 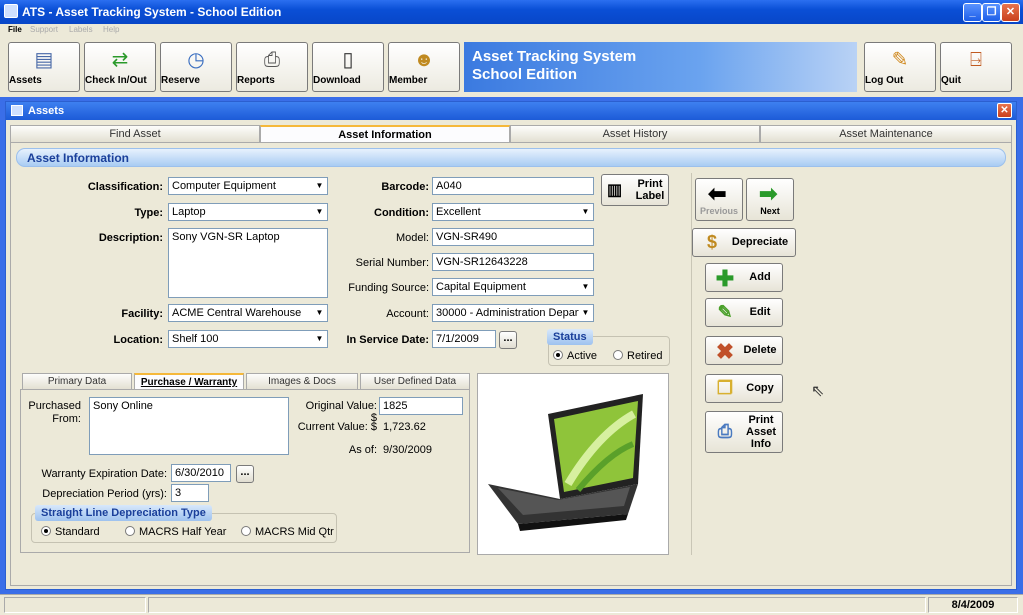 I want to click on exit-door-icon: ⍈, so click(x=976, y=60).